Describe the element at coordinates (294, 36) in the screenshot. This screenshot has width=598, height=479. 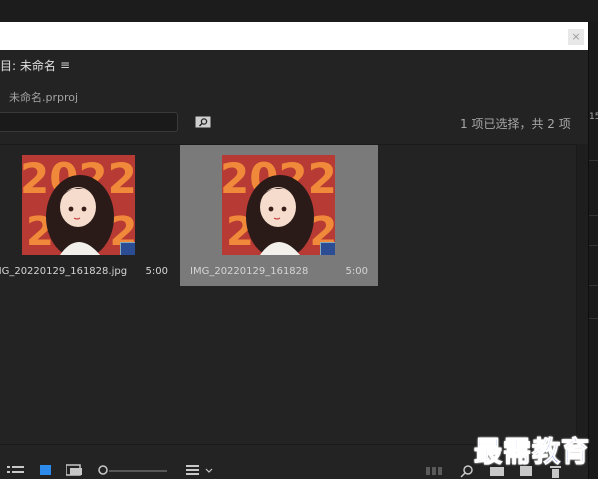
I see `dialog-titlebar` at that location.